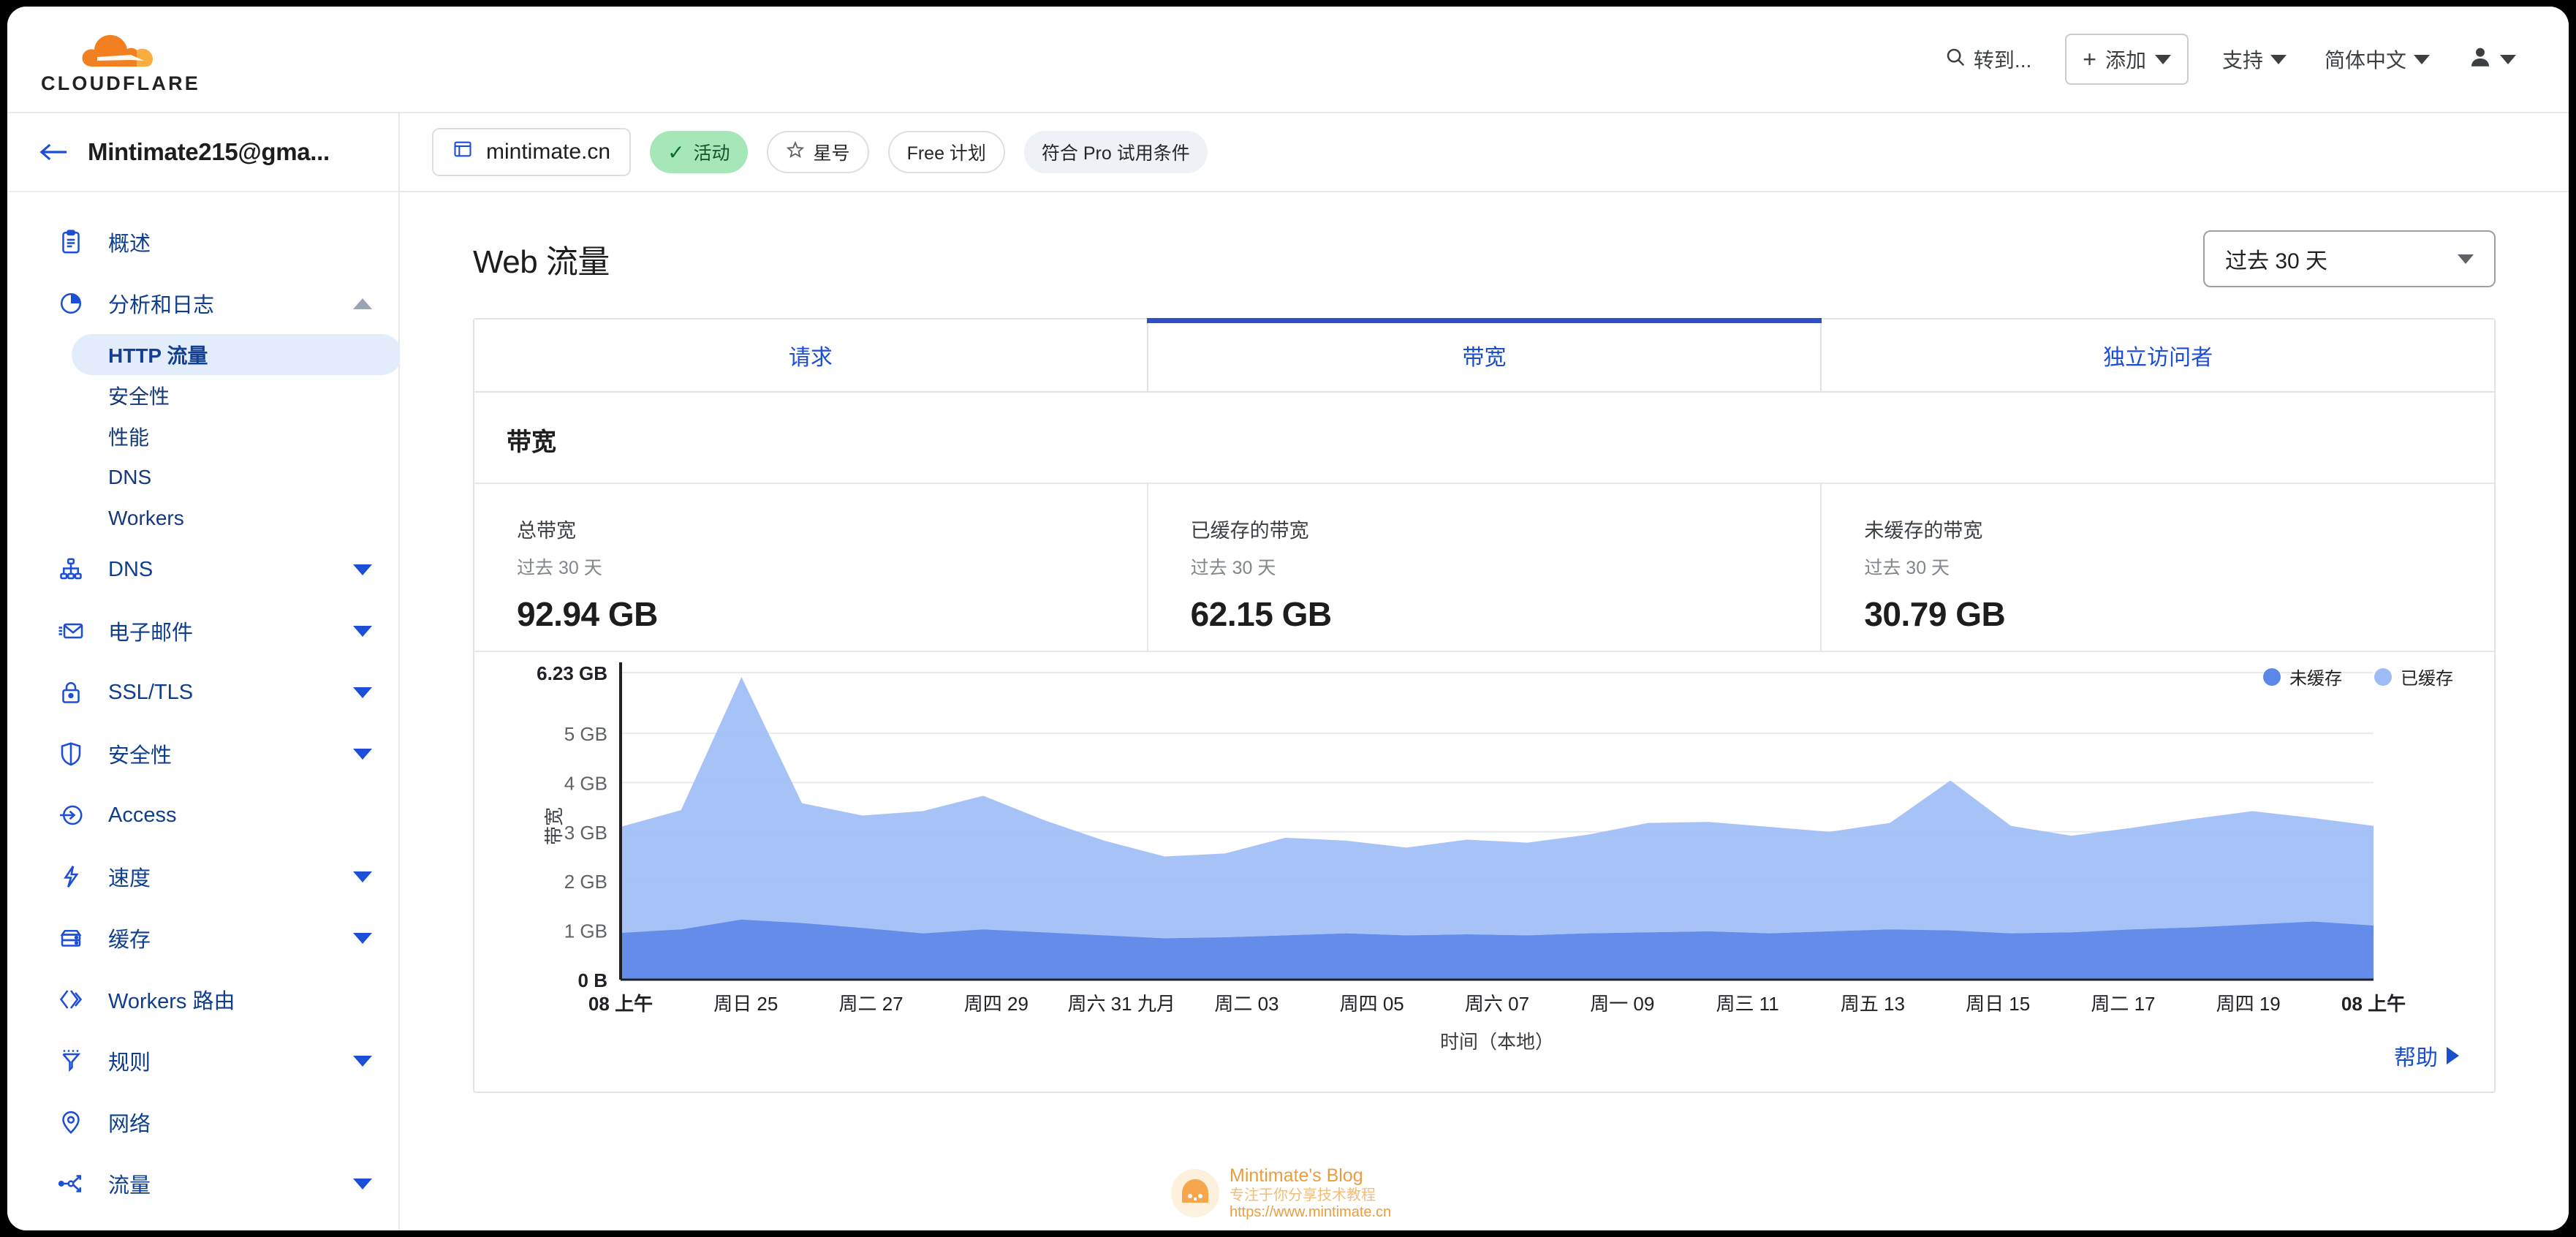 The height and width of the screenshot is (1237, 2576). What do you see at coordinates (2492, 59) in the screenshot?
I see `user-menu` at bounding box center [2492, 59].